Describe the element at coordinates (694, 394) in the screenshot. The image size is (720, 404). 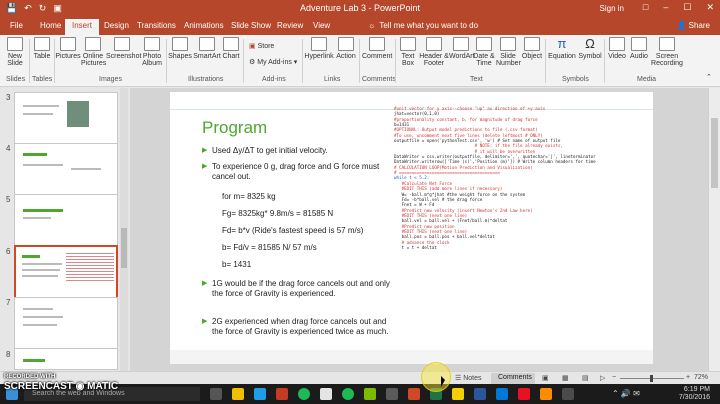
I see `taskbar-clock: 6:19 PM 7/30/2016` at that location.